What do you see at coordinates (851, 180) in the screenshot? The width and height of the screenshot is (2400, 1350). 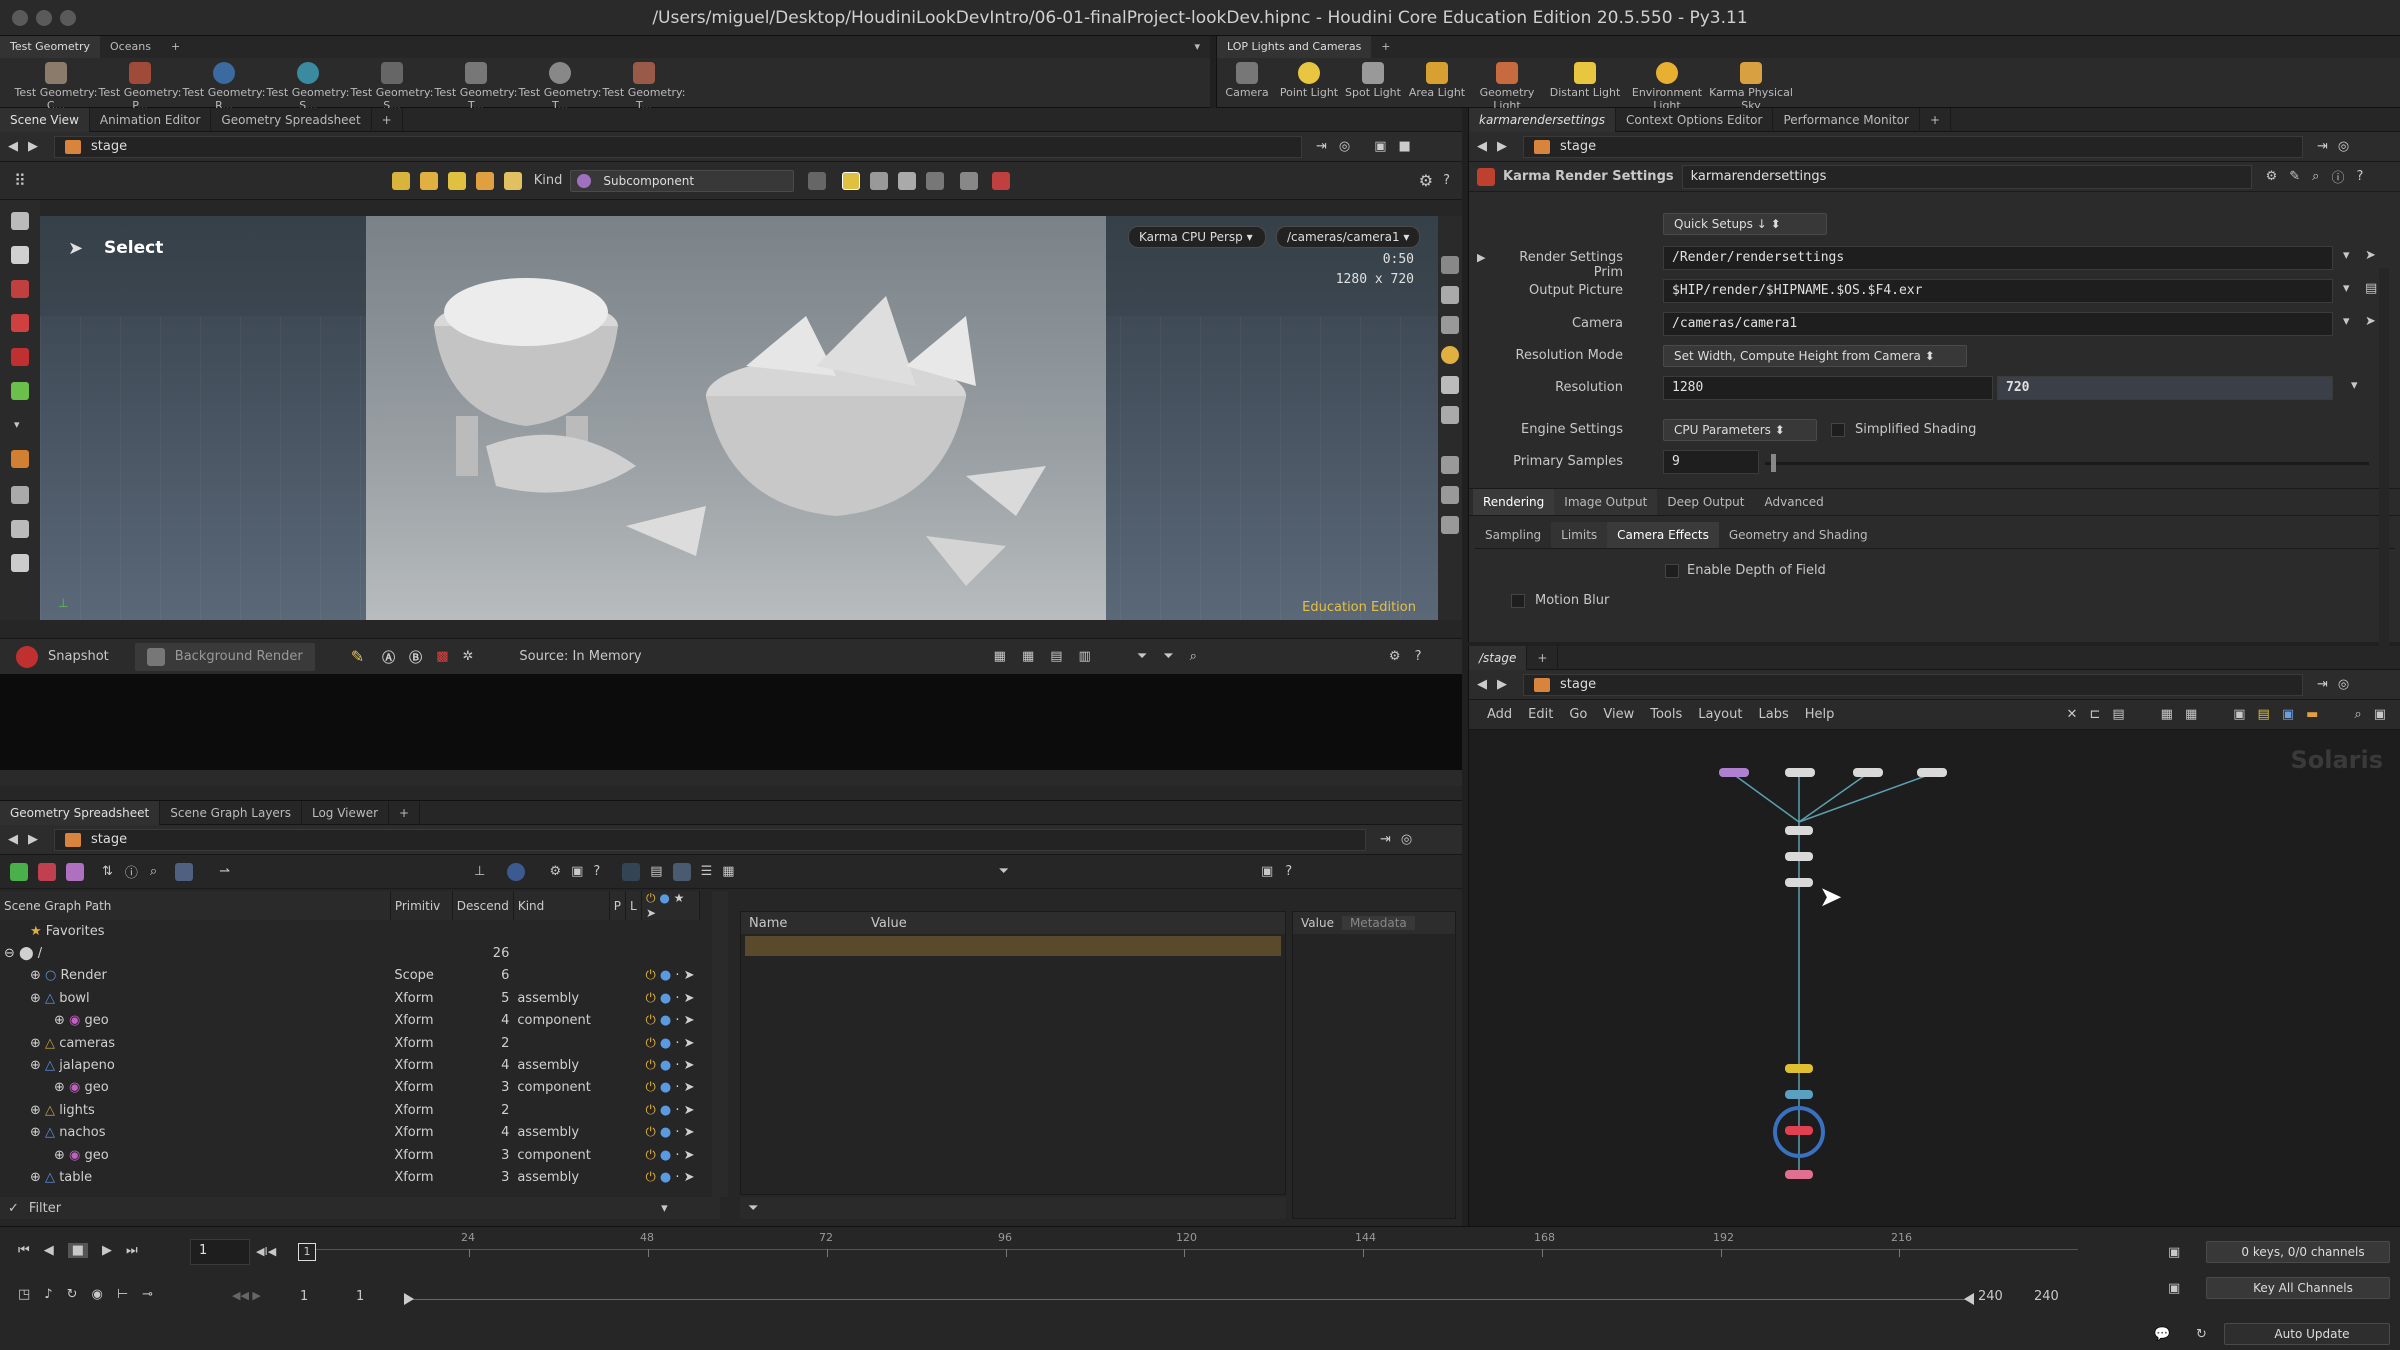 I see `box-select-icon` at bounding box center [851, 180].